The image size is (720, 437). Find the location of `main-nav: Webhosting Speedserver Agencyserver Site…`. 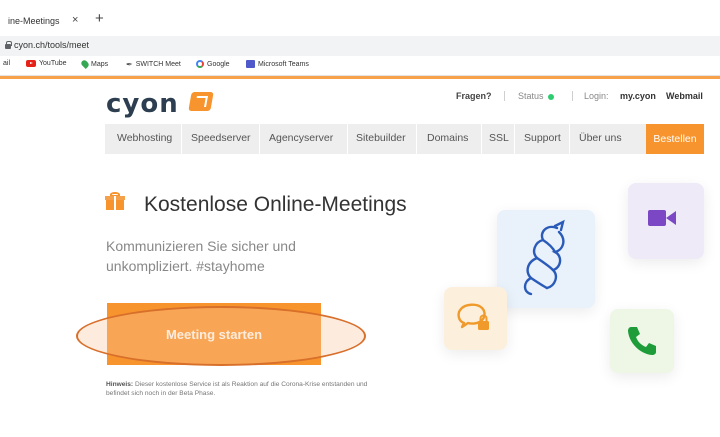

main-nav: Webhosting Speedserver Agencyserver Site… is located at coordinates (404, 139).